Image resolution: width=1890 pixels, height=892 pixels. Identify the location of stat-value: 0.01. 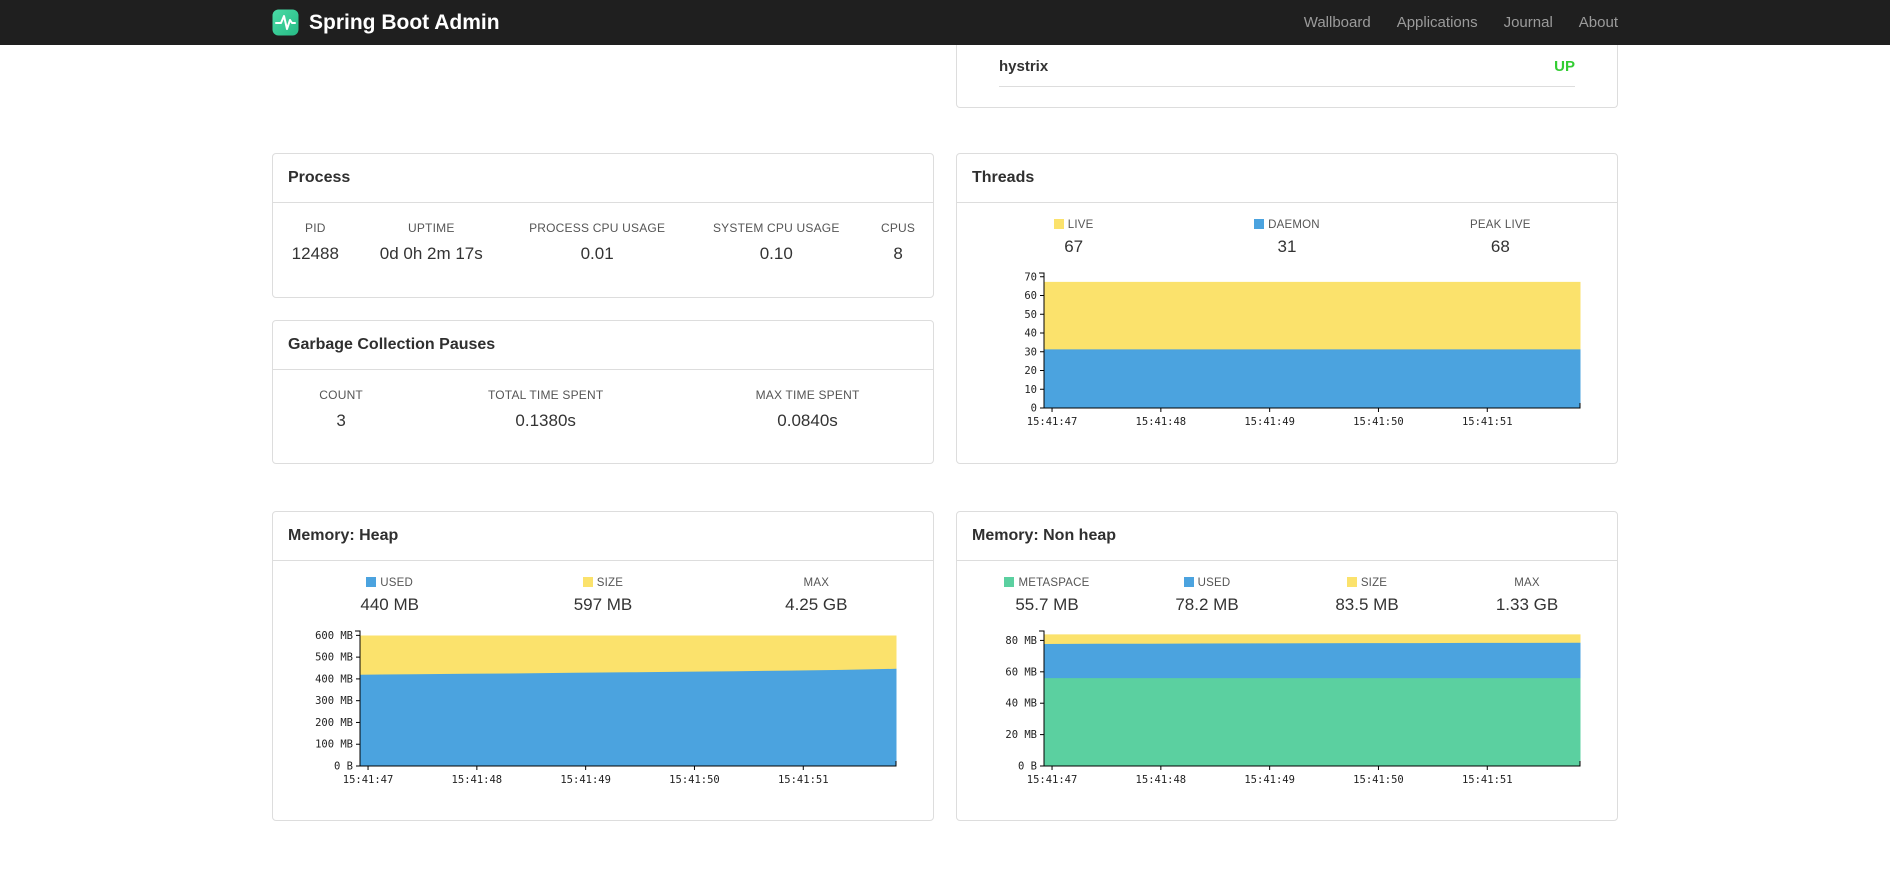
(597, 253).